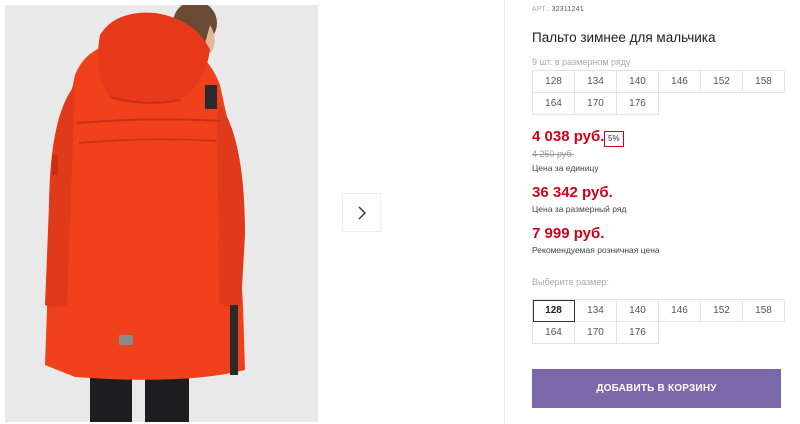 Image resolution: width=800 pixels, height=424 pixels. Describe the element at coordinates (614, 139) in the screenshot. I see `discount-badge: 5%` at that location.